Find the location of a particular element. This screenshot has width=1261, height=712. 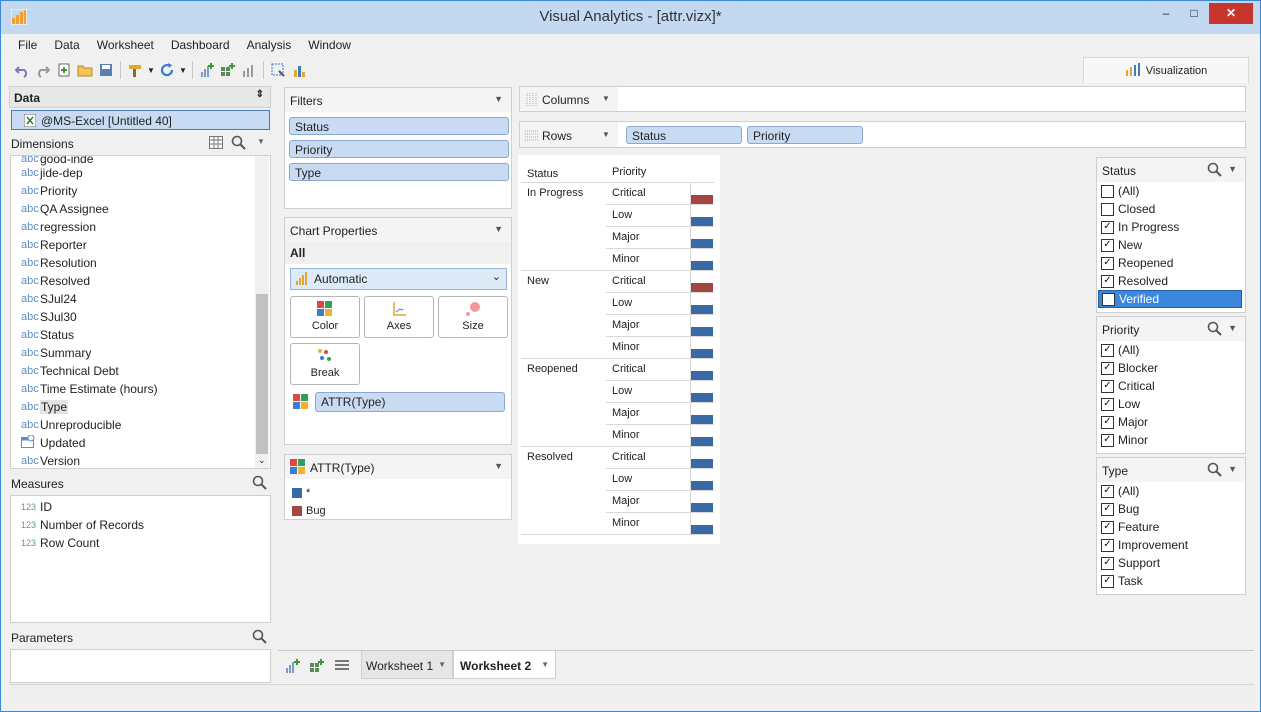

new-dashboard-icon is located at coordinates (317, 667).